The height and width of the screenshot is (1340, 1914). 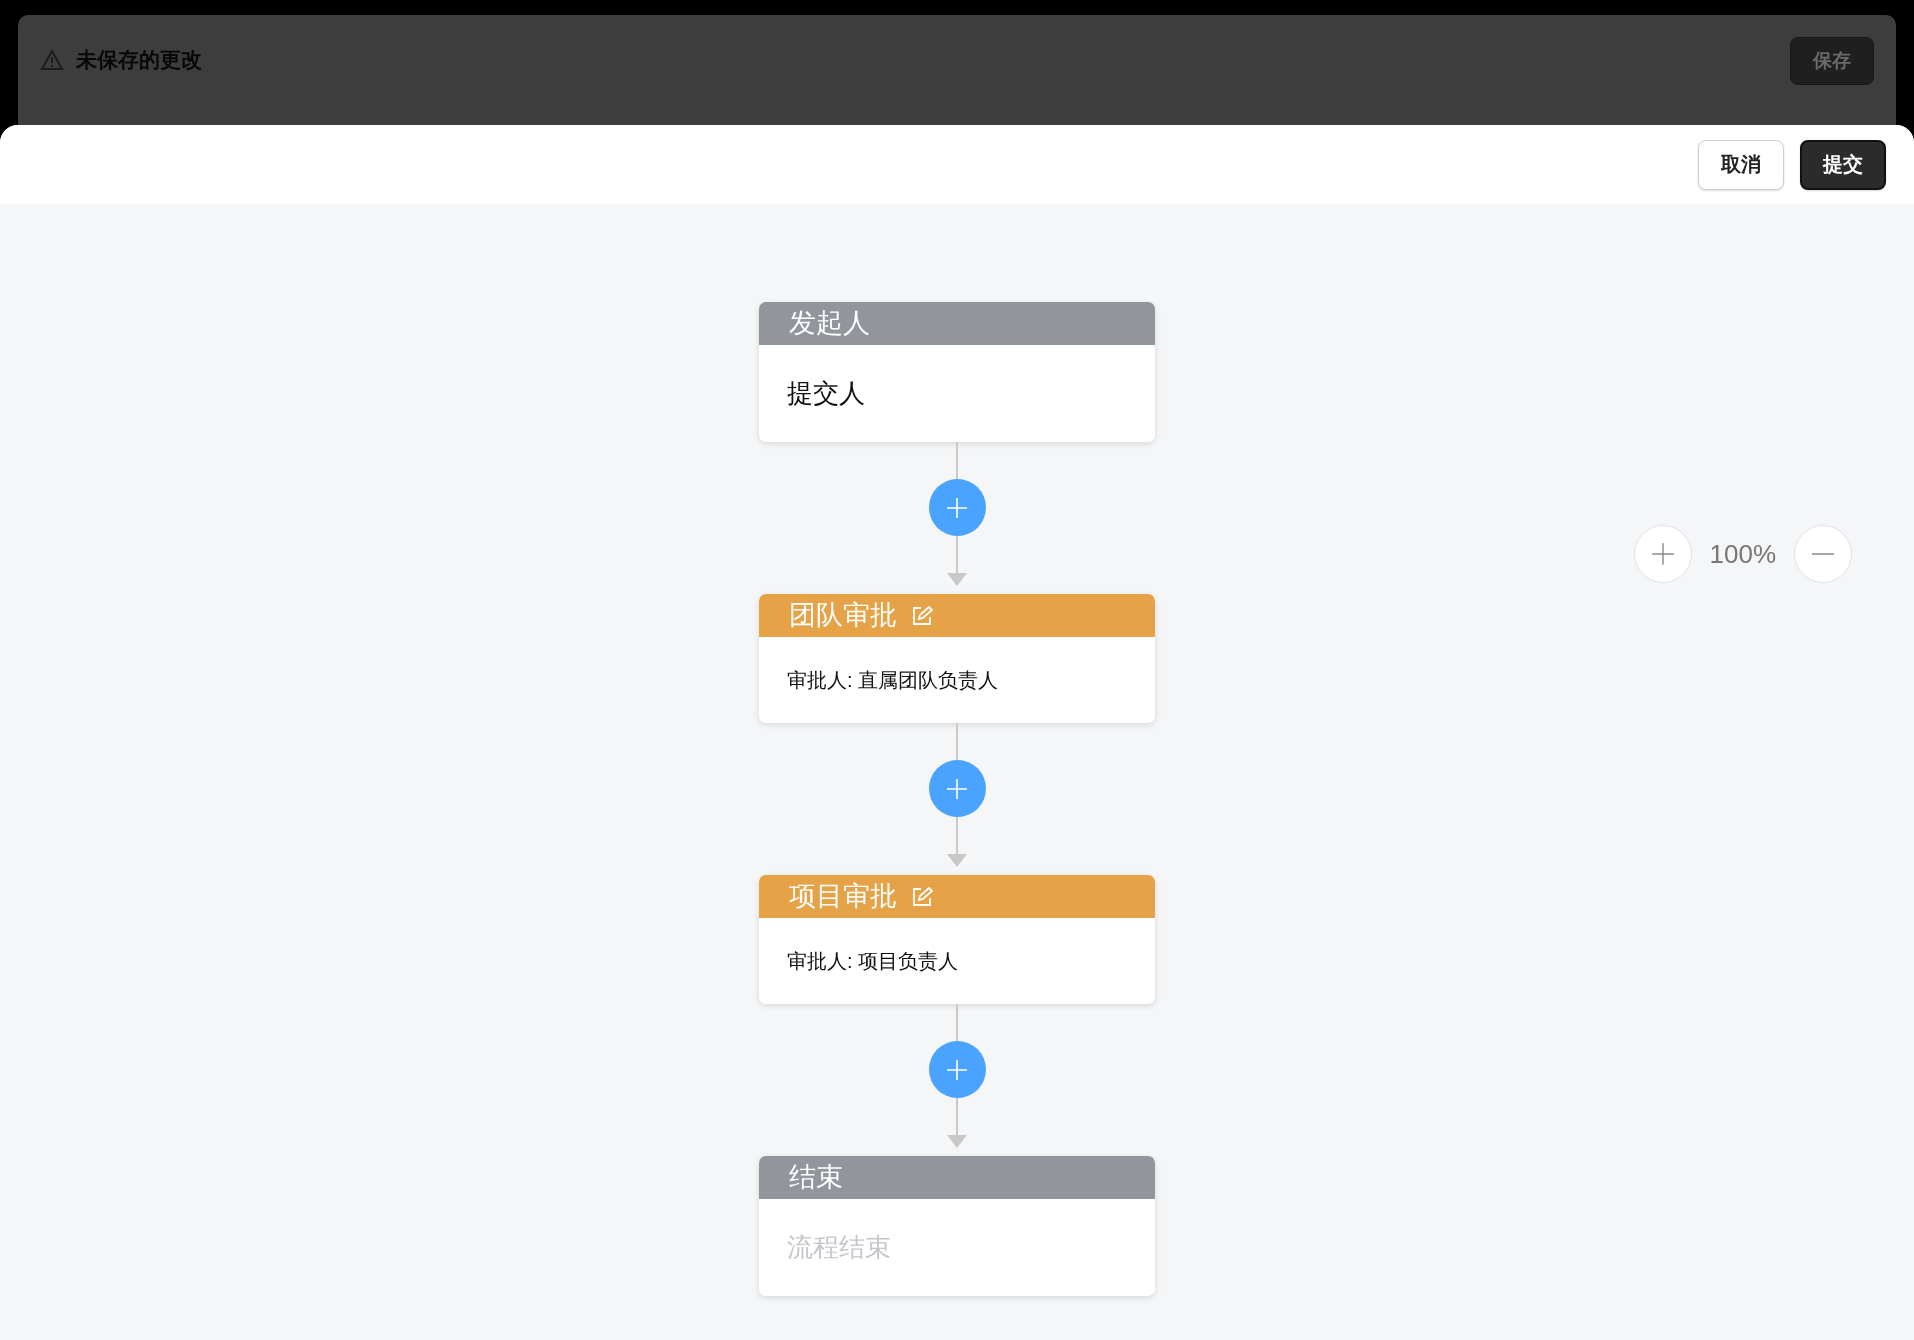 I want to click on node-description: 提交人, so click(x=826, y=393).